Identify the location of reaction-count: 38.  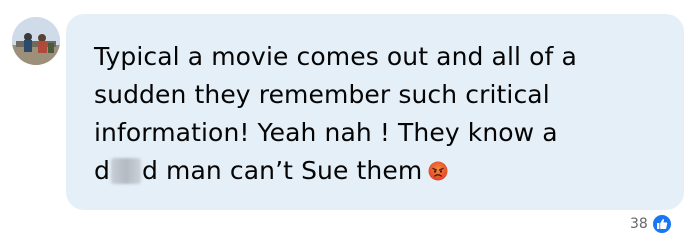
(639, 224).